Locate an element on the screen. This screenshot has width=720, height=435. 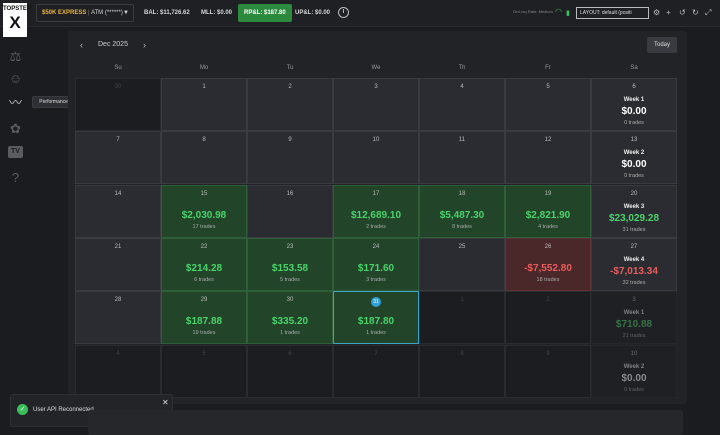
gear-icon: ✿ is located at coordinates (15, 128).